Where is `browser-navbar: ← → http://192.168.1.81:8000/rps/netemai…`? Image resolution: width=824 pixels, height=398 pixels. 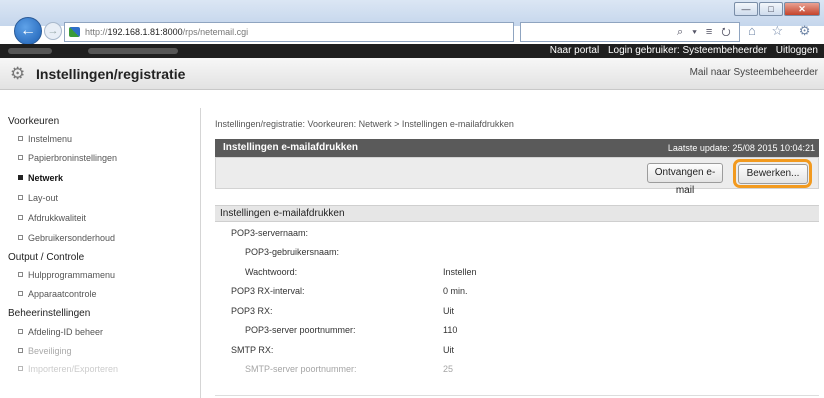
browser-navbar: ← → http://192.168.1.81:8000/rps/netemai… is located at coordinates (412, 29).